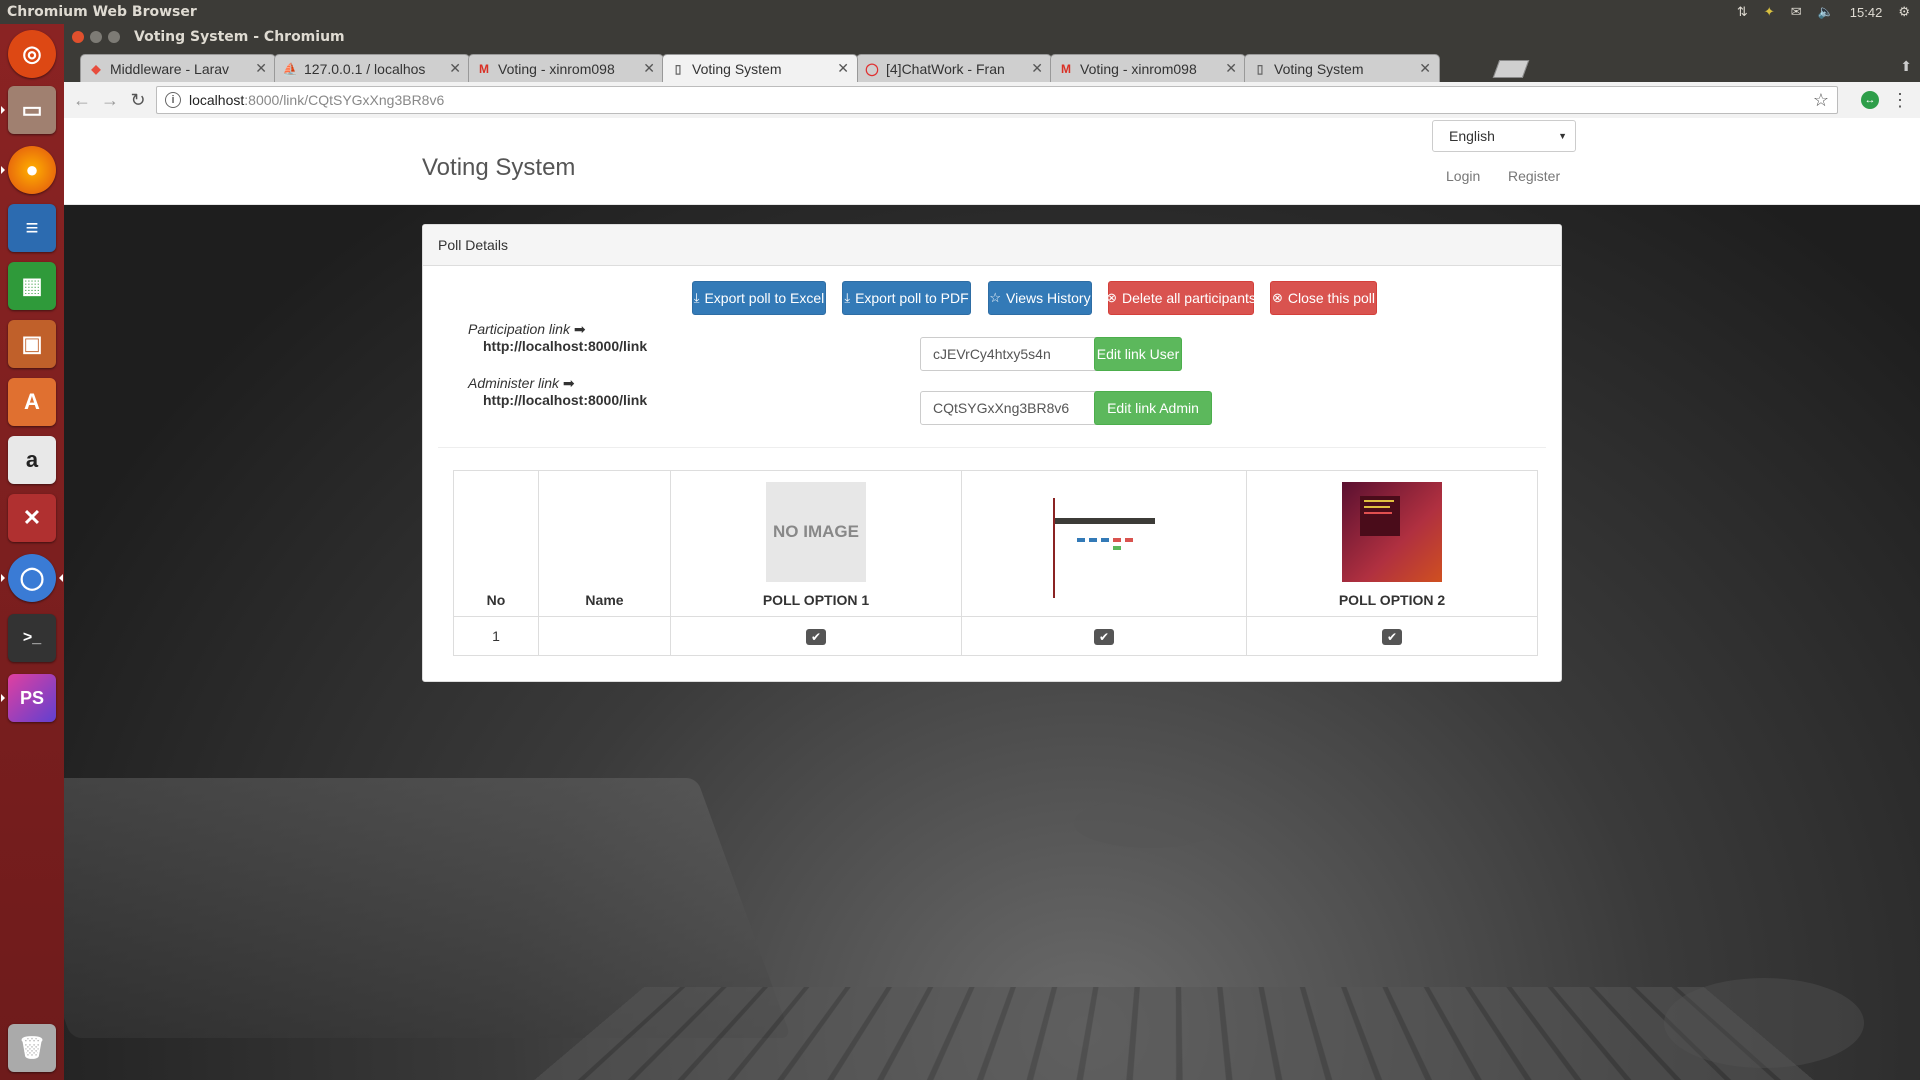 The image size is (1920, 1080). Describe the element at coordinates (1323, 298) in the screenshot. I see `close-poll-button: ⊗ Close this poll` at that location.